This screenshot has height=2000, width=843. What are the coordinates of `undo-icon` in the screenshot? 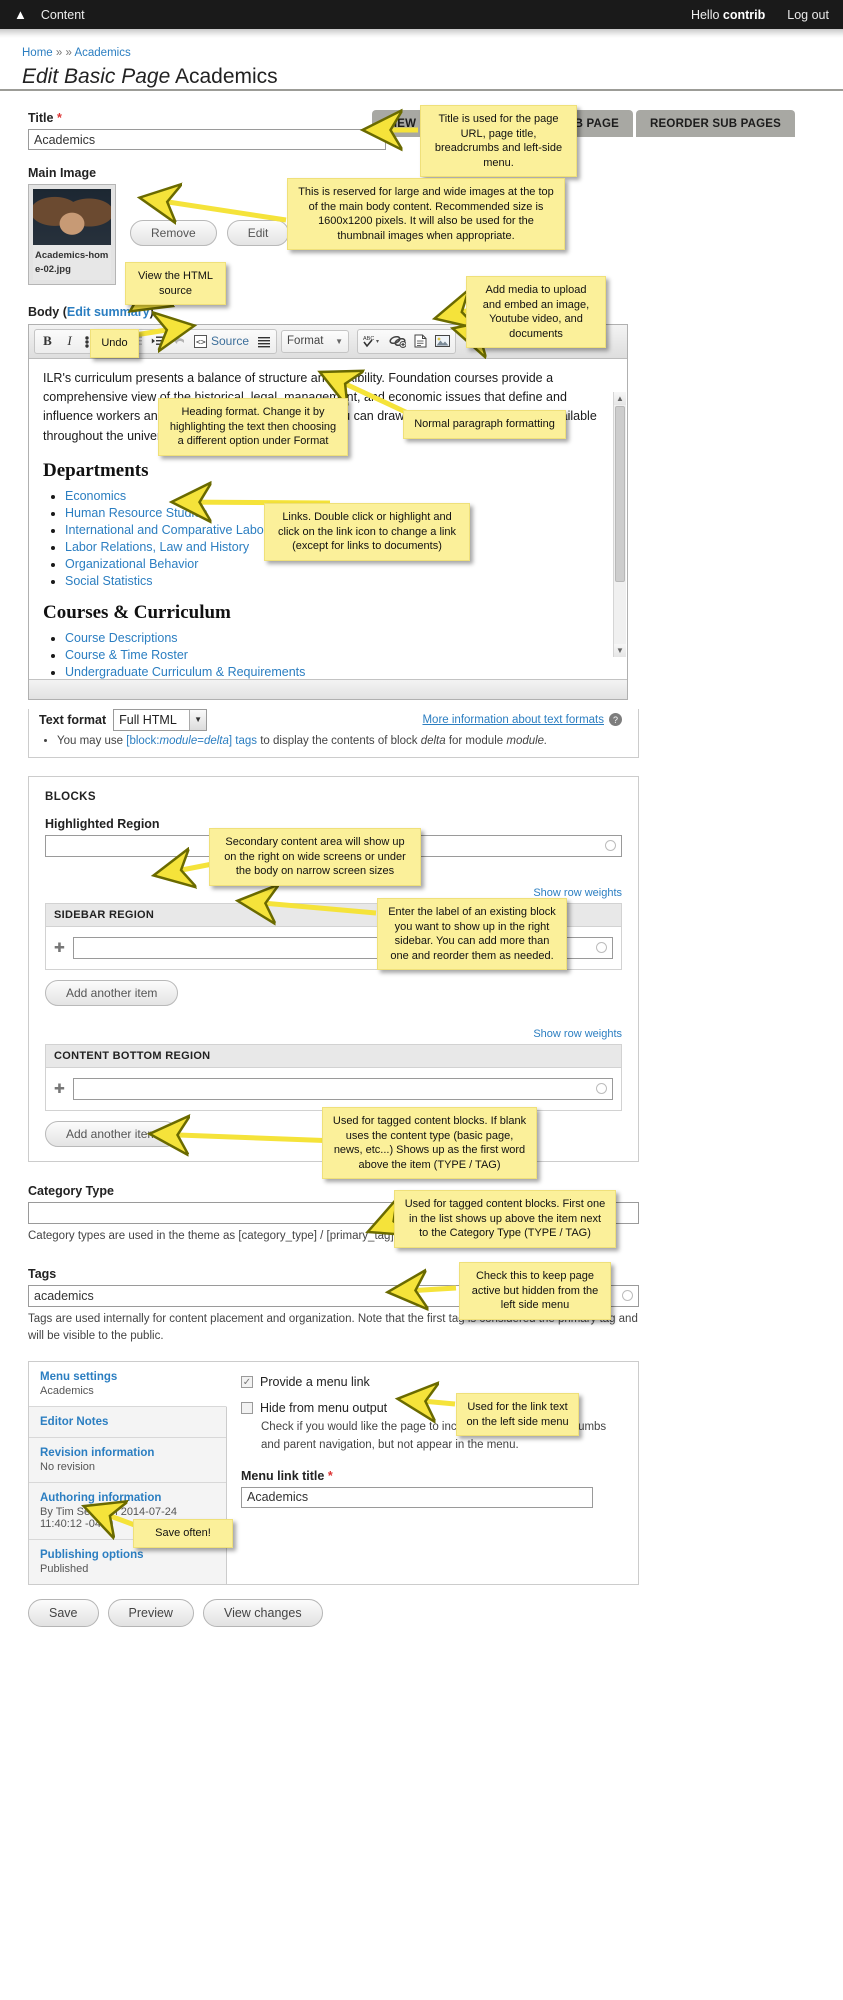 It's located at (179, 341).